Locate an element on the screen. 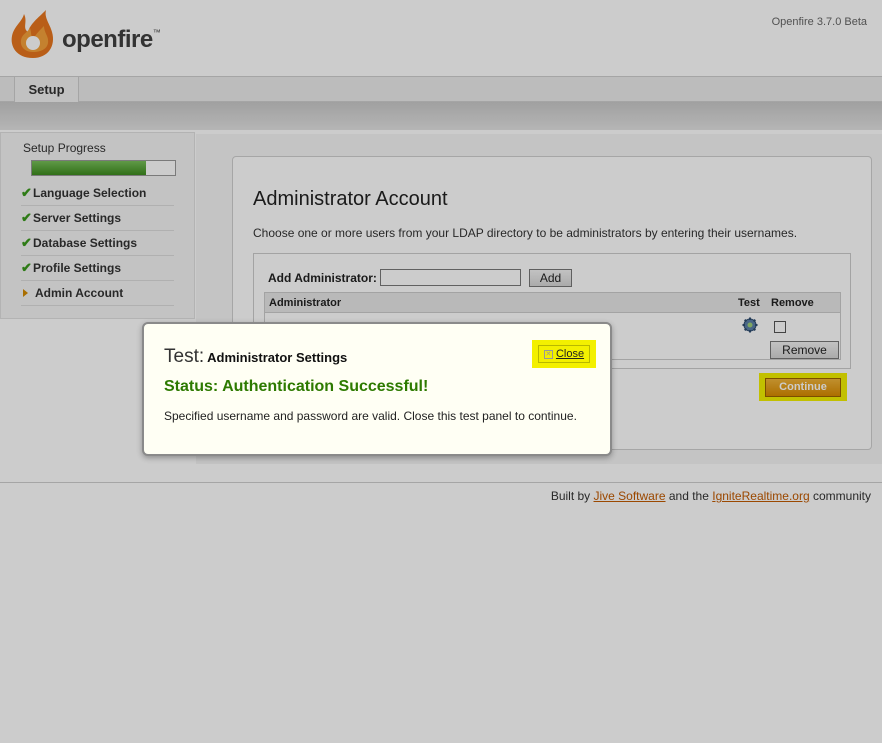  close-button: ✕ Close is located at coordinates (564, 354).